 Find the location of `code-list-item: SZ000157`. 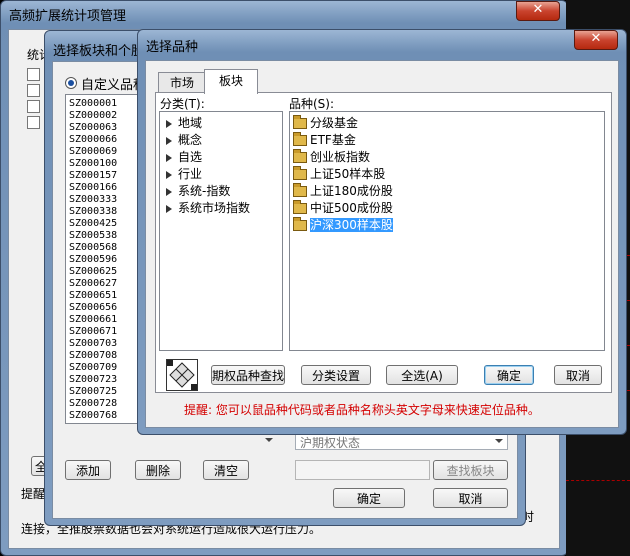

code-list-item: SZ000157 is located at coordinates (106, 176).